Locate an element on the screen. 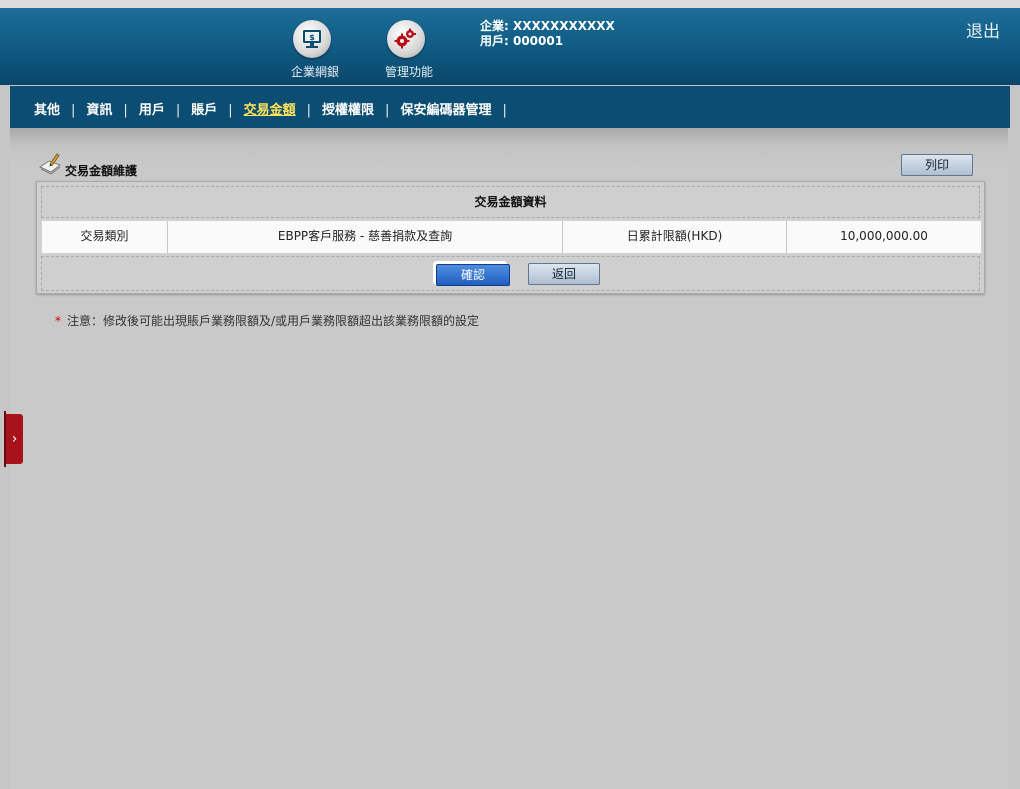  panel-heading: 交易金額資料 is located at coordinates (510, 202).